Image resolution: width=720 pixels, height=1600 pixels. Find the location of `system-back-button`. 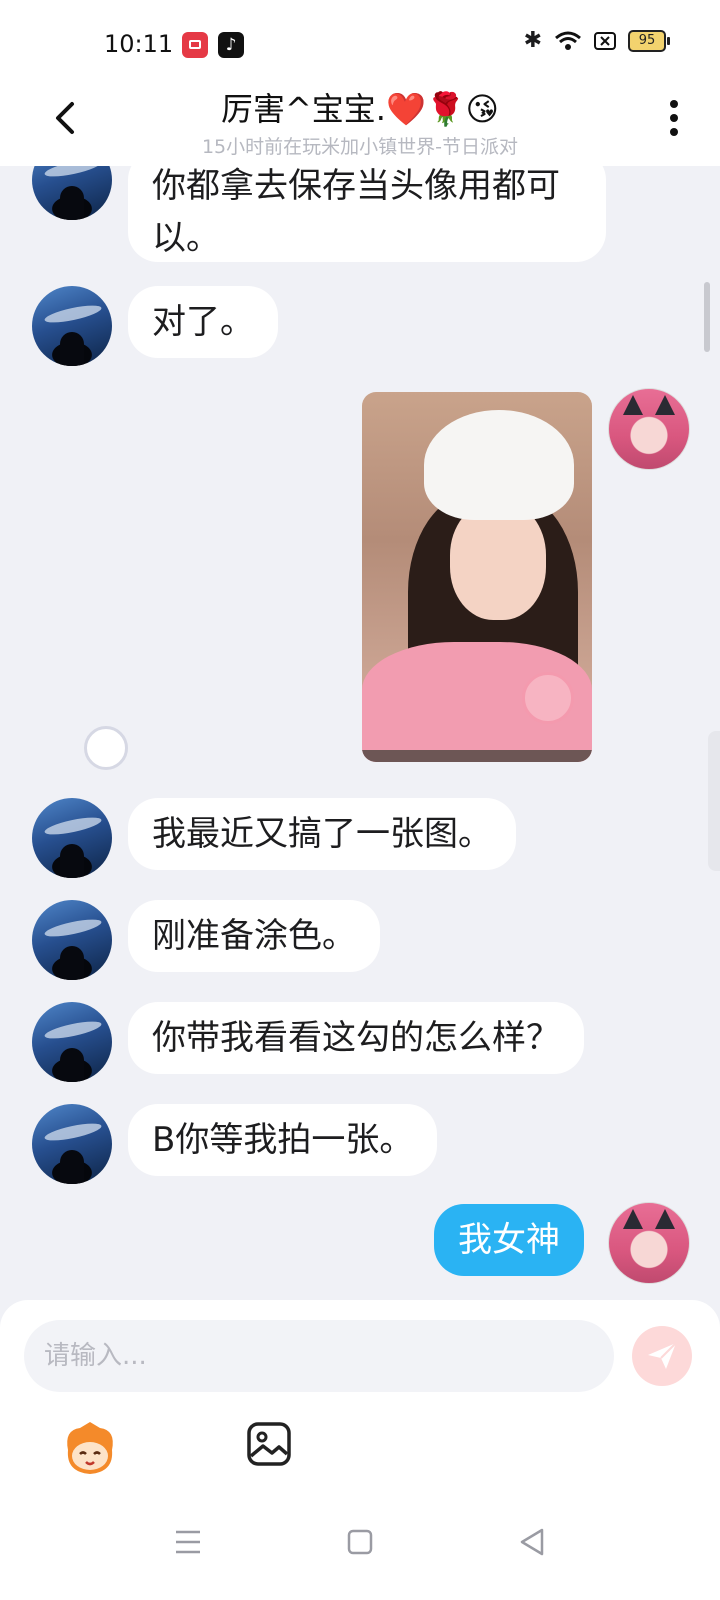

system-back-button is located at coordinates (532, 1542).